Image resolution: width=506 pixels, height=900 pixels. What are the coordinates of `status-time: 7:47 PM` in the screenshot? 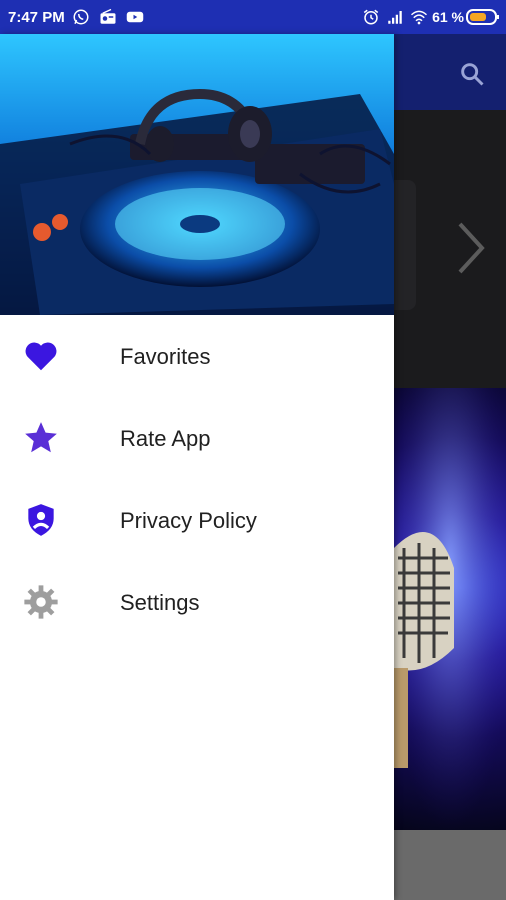 It's located at (36, 17).